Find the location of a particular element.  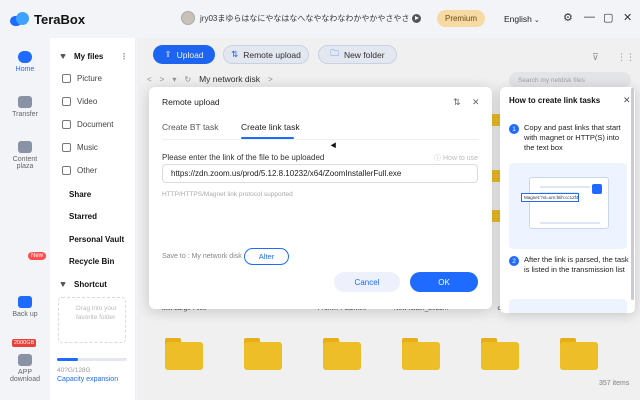

nav-home: Home is located at coordinates (25, 62).